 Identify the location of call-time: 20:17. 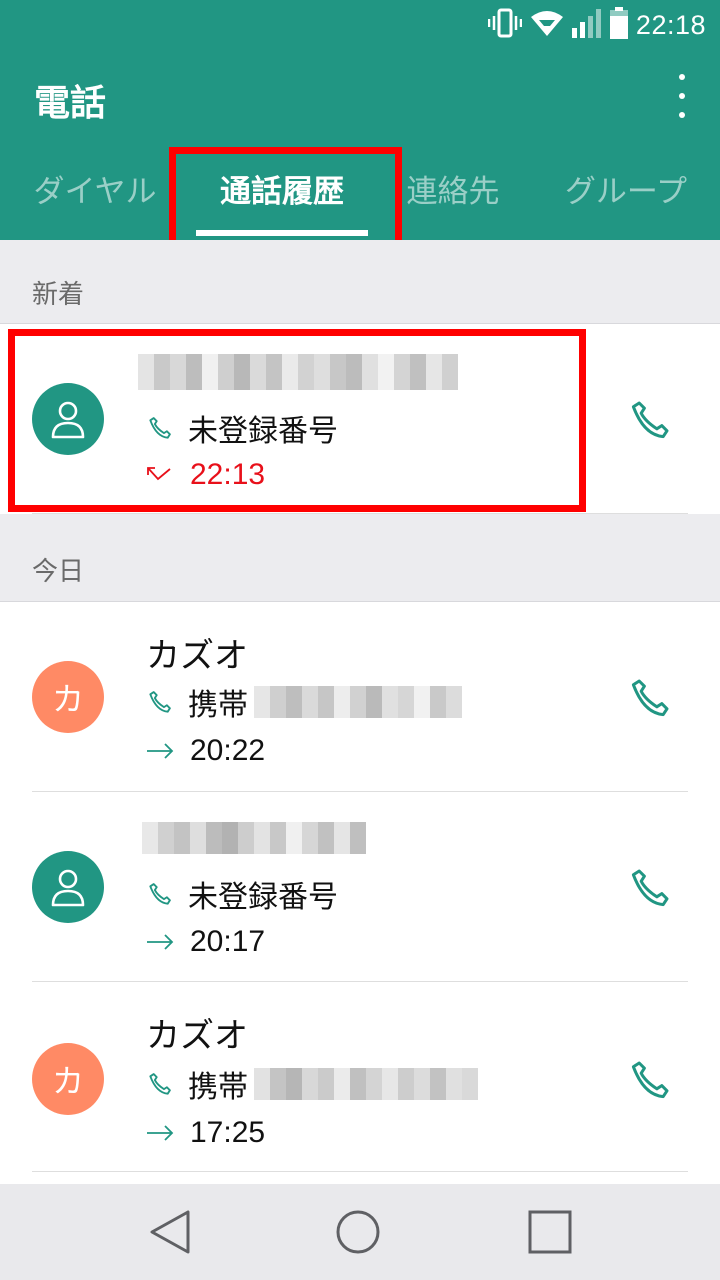
(228, 941).